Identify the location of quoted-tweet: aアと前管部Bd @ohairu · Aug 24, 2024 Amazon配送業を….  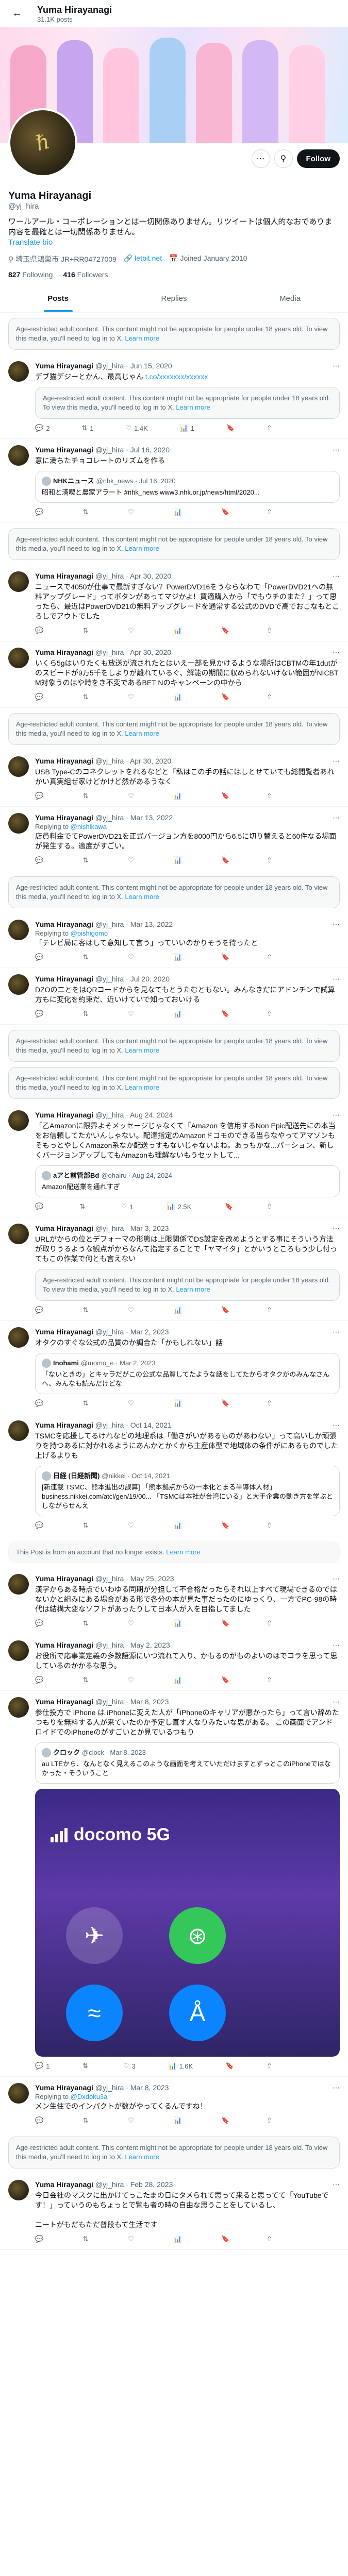
(187, 1181).